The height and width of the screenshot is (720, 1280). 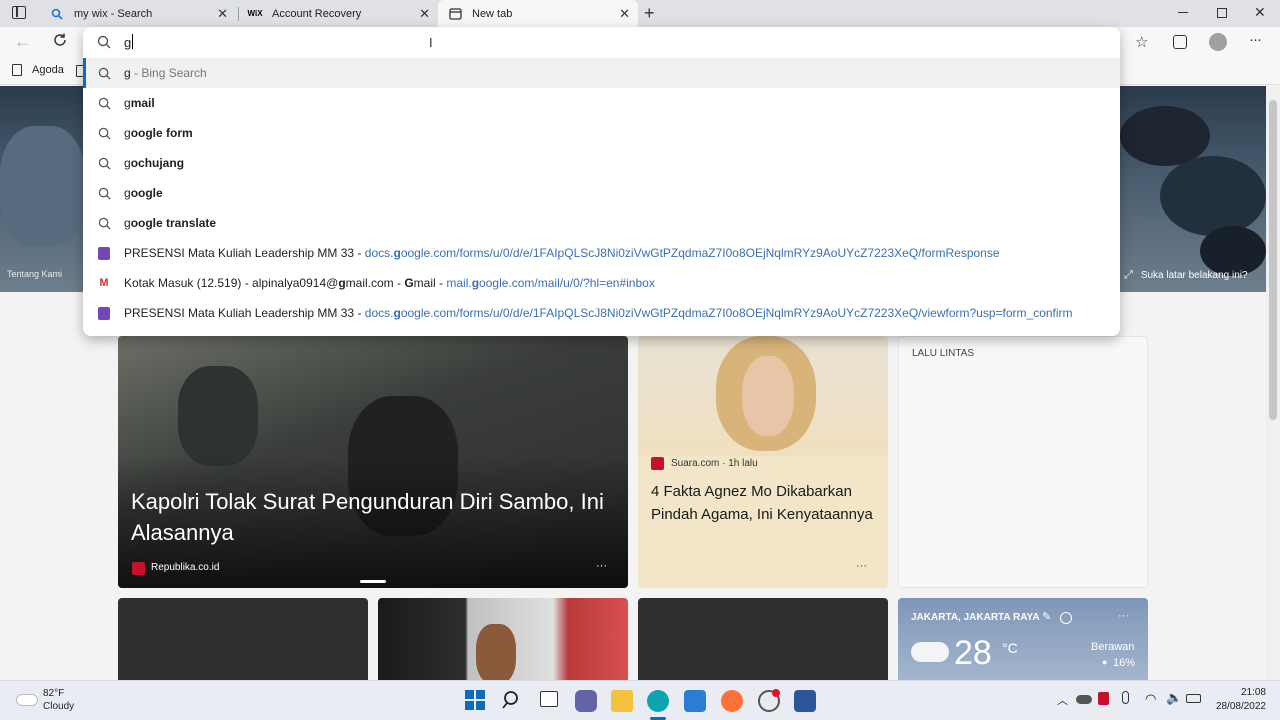 What do you see at coordinates (601, 103) in the screenshot?
I see `suggestion-gmail: gmail` at bounding box center [601, 103].